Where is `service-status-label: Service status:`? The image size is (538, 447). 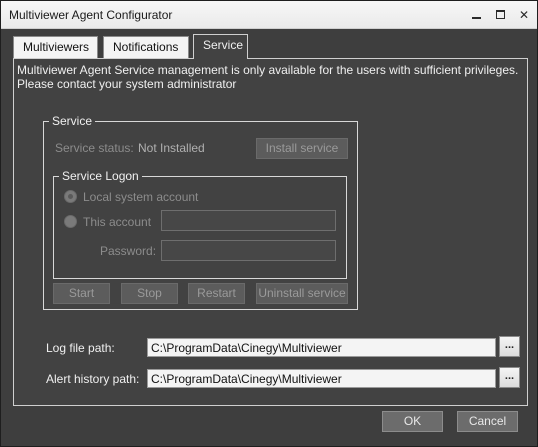 service-status-label: Service status: is located at coordinates (94, 148).